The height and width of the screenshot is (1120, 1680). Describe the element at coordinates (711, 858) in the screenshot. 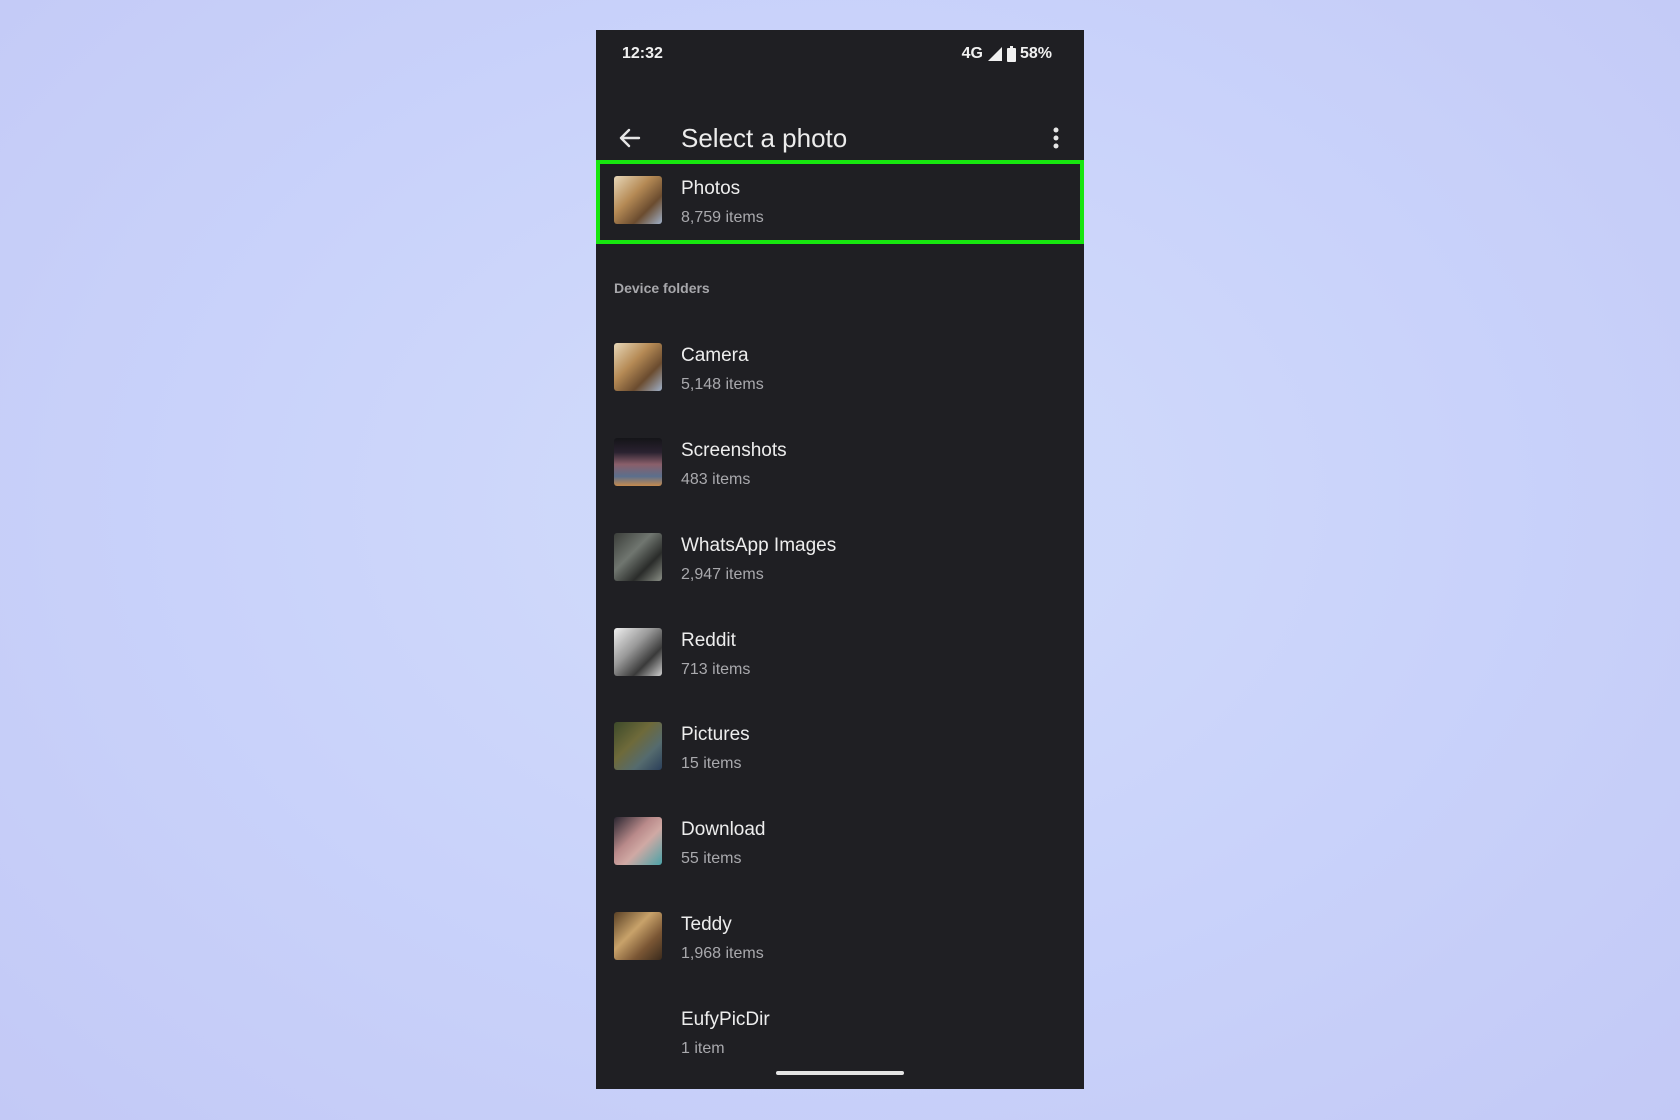

I see `folder-count: 55 items` at that location.